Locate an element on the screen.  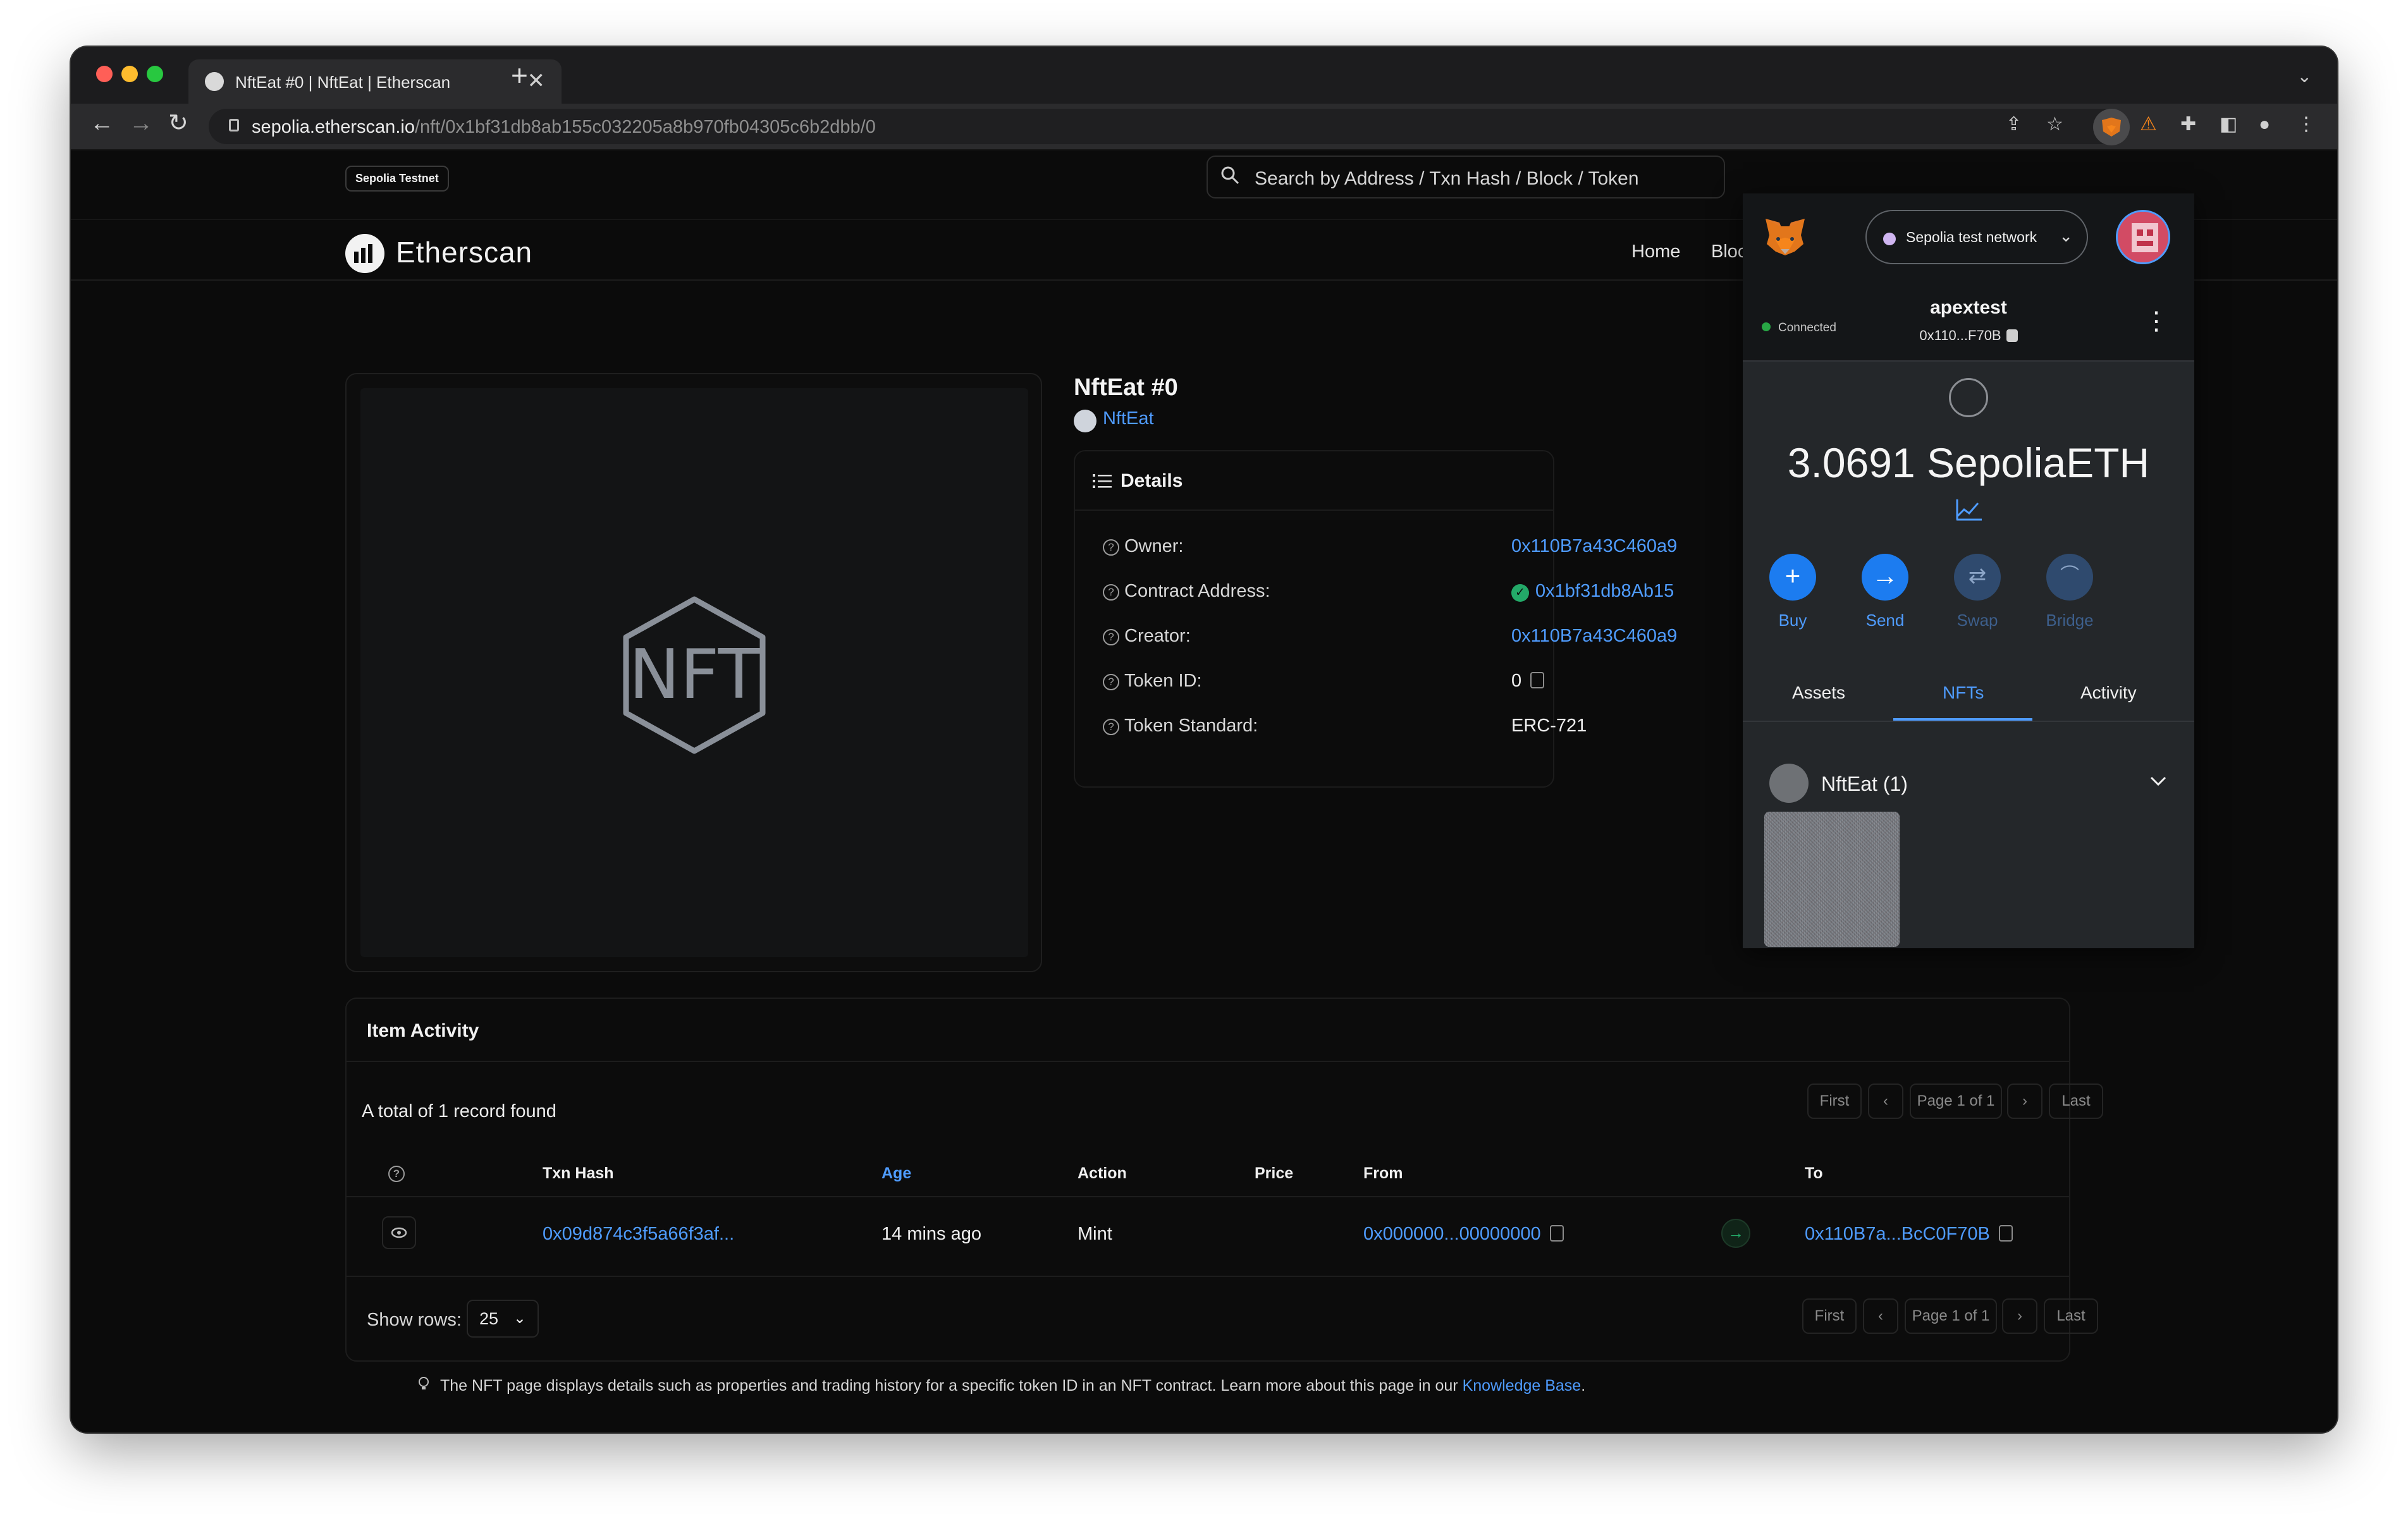
nft-collection-row: NftEat (1) is located at coordinates (1968, 782).